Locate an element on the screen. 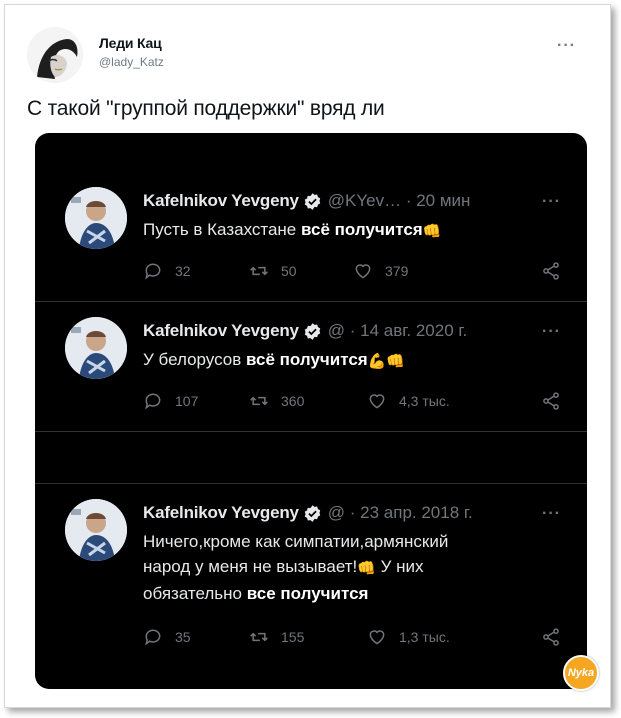 The height and width of the screenshot is (718, 621). retweet-count: 360 is located at coordinates (293, 401).